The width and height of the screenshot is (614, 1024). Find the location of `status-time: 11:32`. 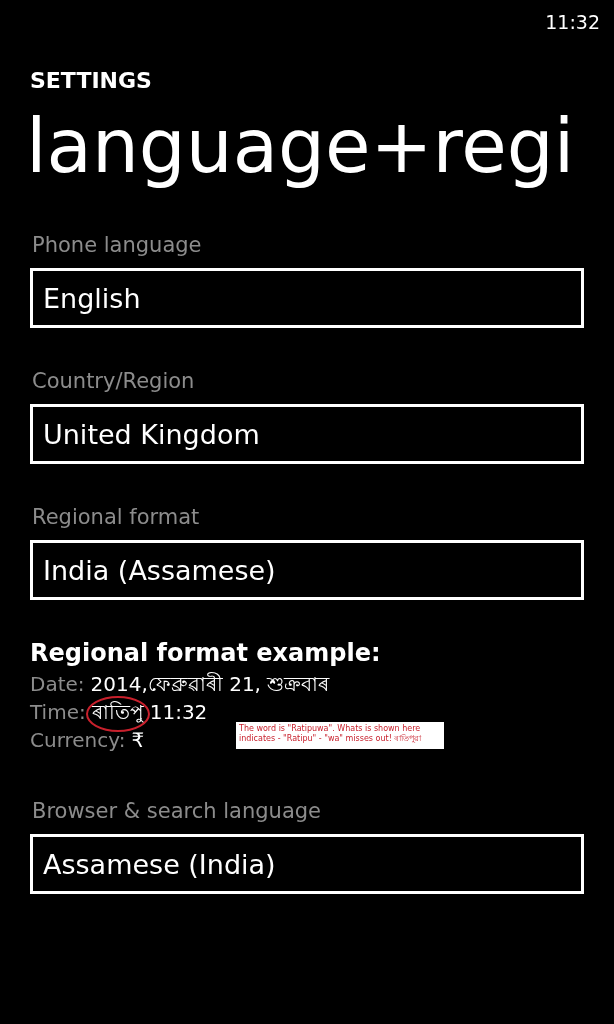

status-time: 11:32 is located at coordinates (572, 22).